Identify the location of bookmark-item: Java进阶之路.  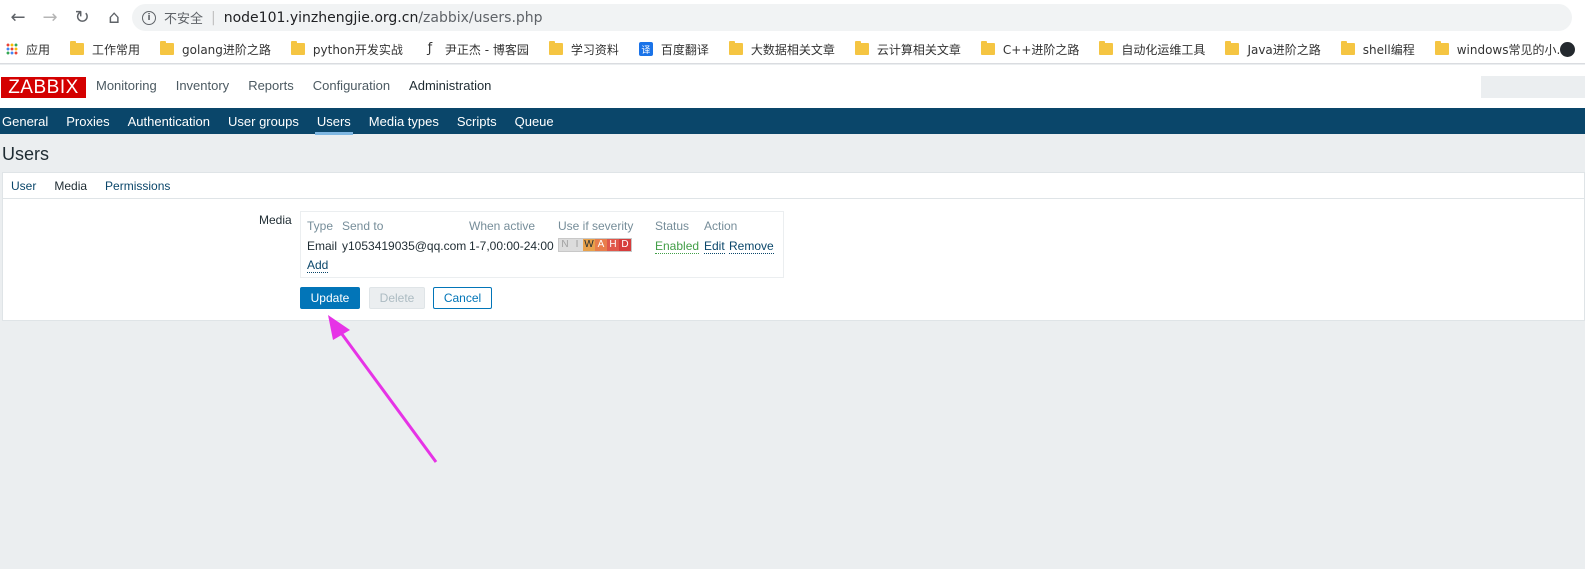
(1273, 49).